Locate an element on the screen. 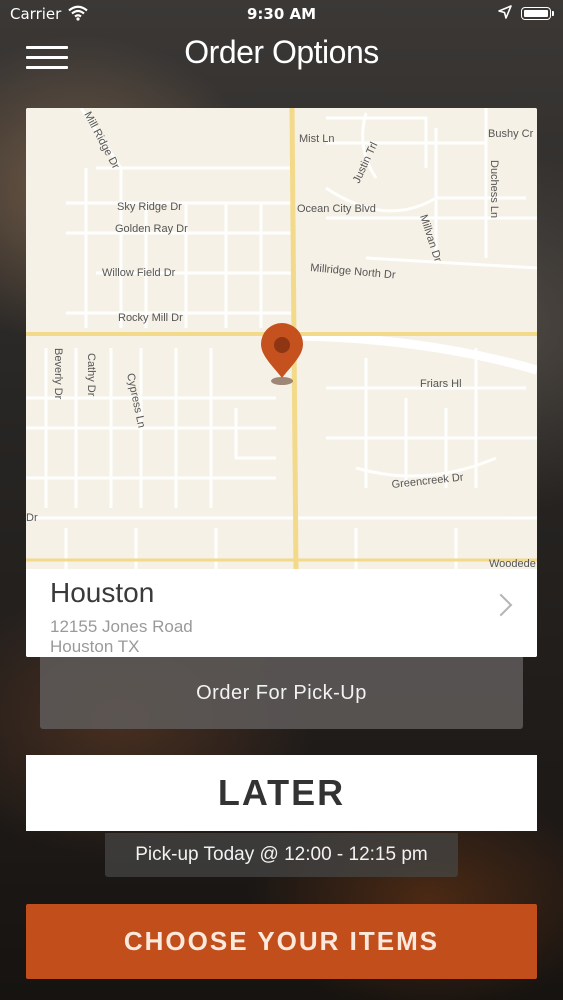 This screenshot has height=1000, width=563. map-label: Beverly Dr is located at coordinates (58, 374).